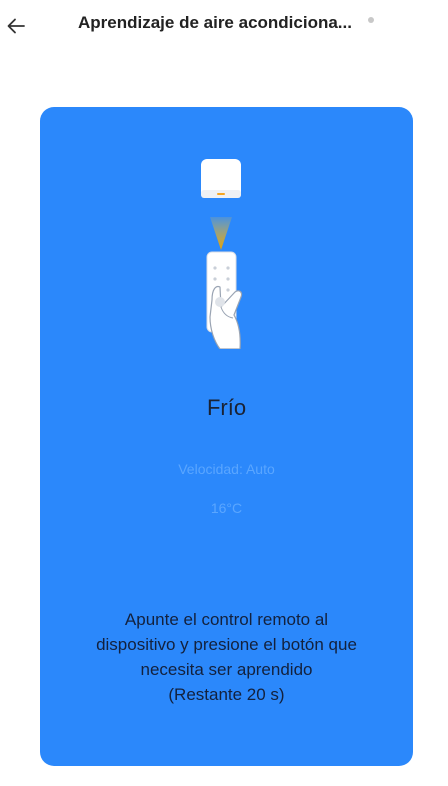 This screenshot has height=786, width=448. I want to click on back-button, so click(16, 26).